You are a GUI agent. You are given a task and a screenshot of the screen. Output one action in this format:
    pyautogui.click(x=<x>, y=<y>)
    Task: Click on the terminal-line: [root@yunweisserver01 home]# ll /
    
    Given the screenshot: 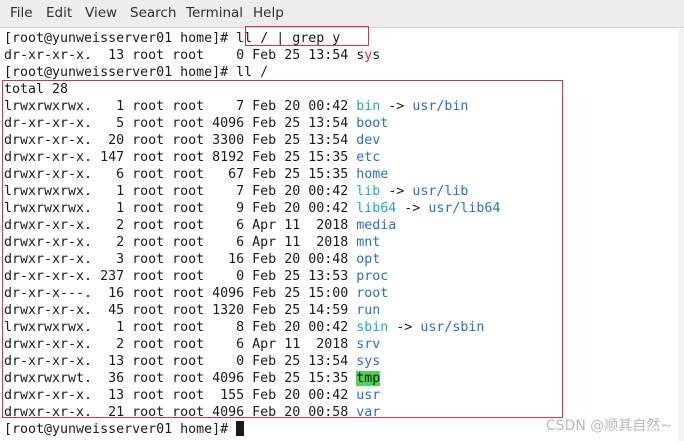 What is the action you would take?
    pyautogui.click(x=136, y=72)
    